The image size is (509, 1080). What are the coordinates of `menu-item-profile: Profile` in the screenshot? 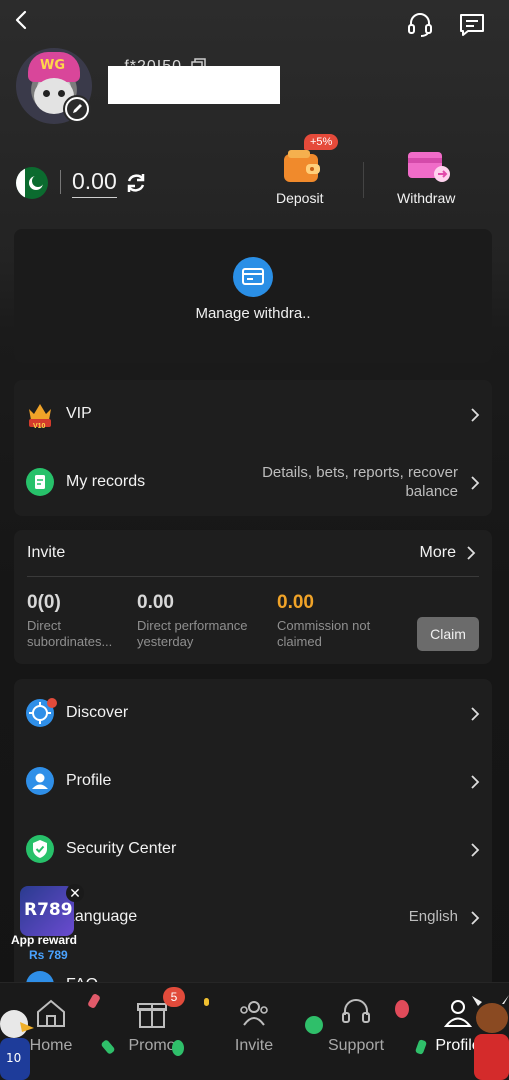 It's located at (253, 781).